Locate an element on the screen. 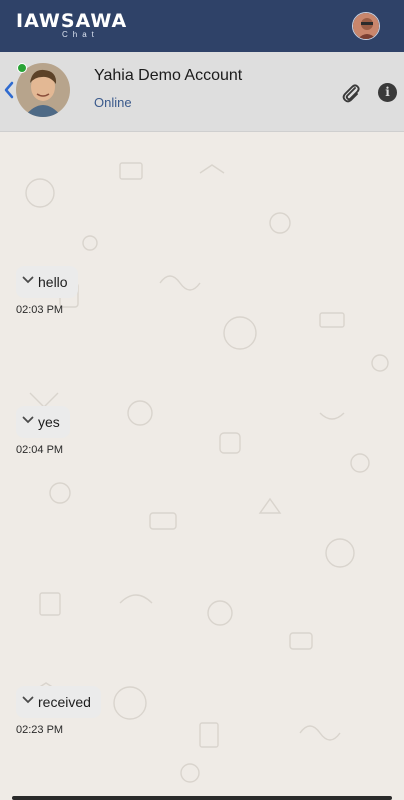 The height and width of the screenshot is (800, 404). app-logo: IAWSAWA Chat is located at coordinates (71, 25).